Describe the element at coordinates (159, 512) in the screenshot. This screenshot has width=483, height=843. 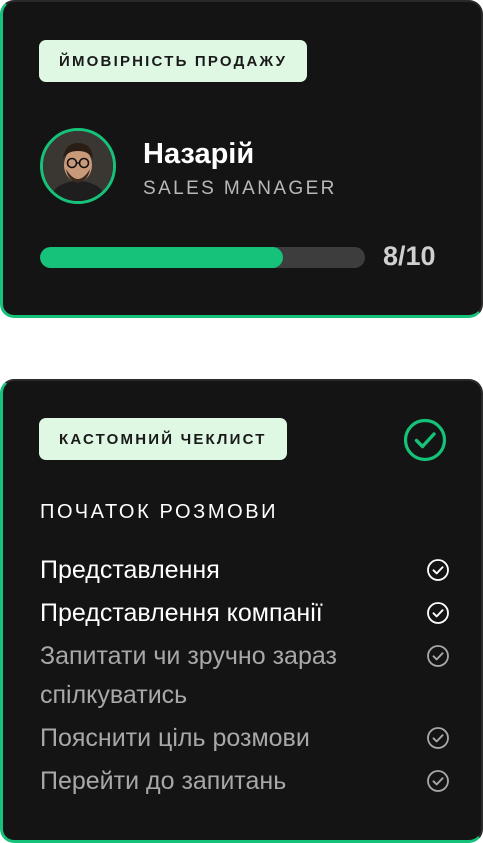
I see `section-title: ПОЧАТОК РОЗМОВИ` at that location.